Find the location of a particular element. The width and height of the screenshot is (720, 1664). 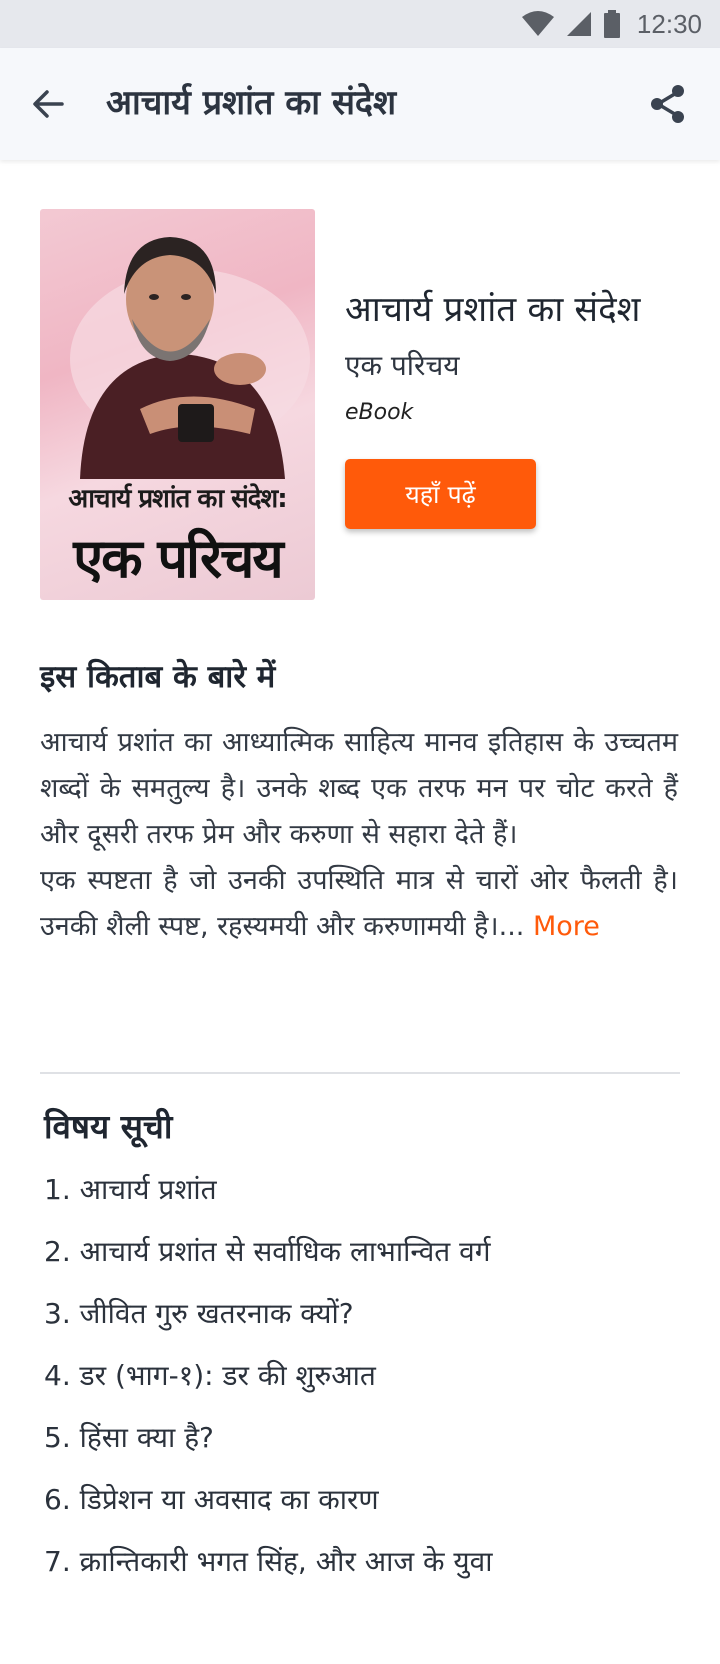

status-time: 12:30 is located at coordinates (669, 23).